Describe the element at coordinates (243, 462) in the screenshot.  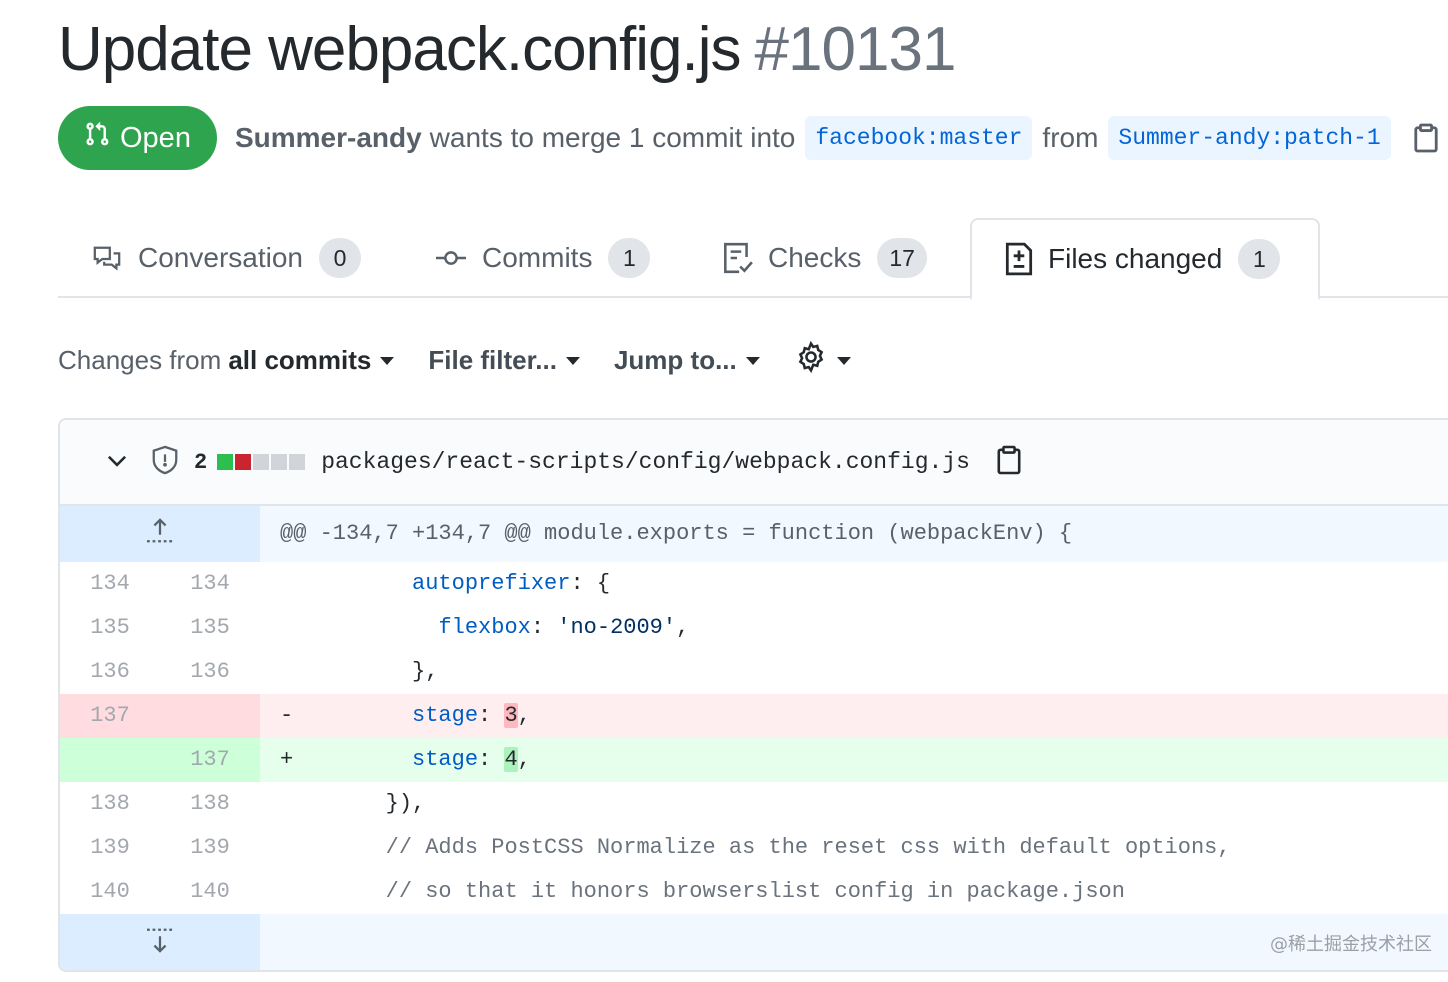
I see `diffstat-block-del` at that location.